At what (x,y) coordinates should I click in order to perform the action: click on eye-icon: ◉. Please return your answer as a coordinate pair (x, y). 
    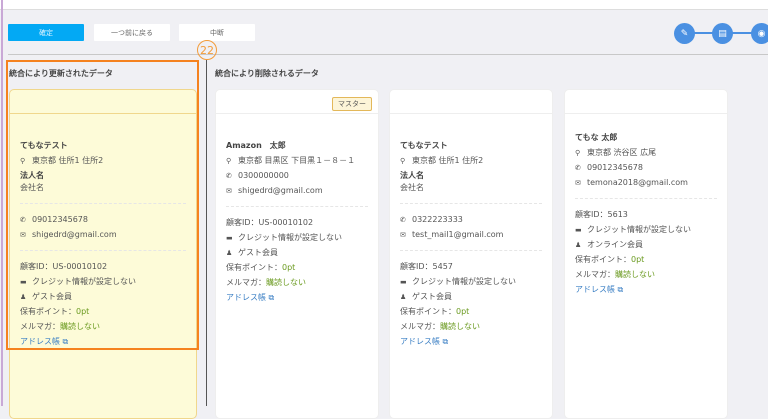
    Looking at the image, I should click on (759, 33).